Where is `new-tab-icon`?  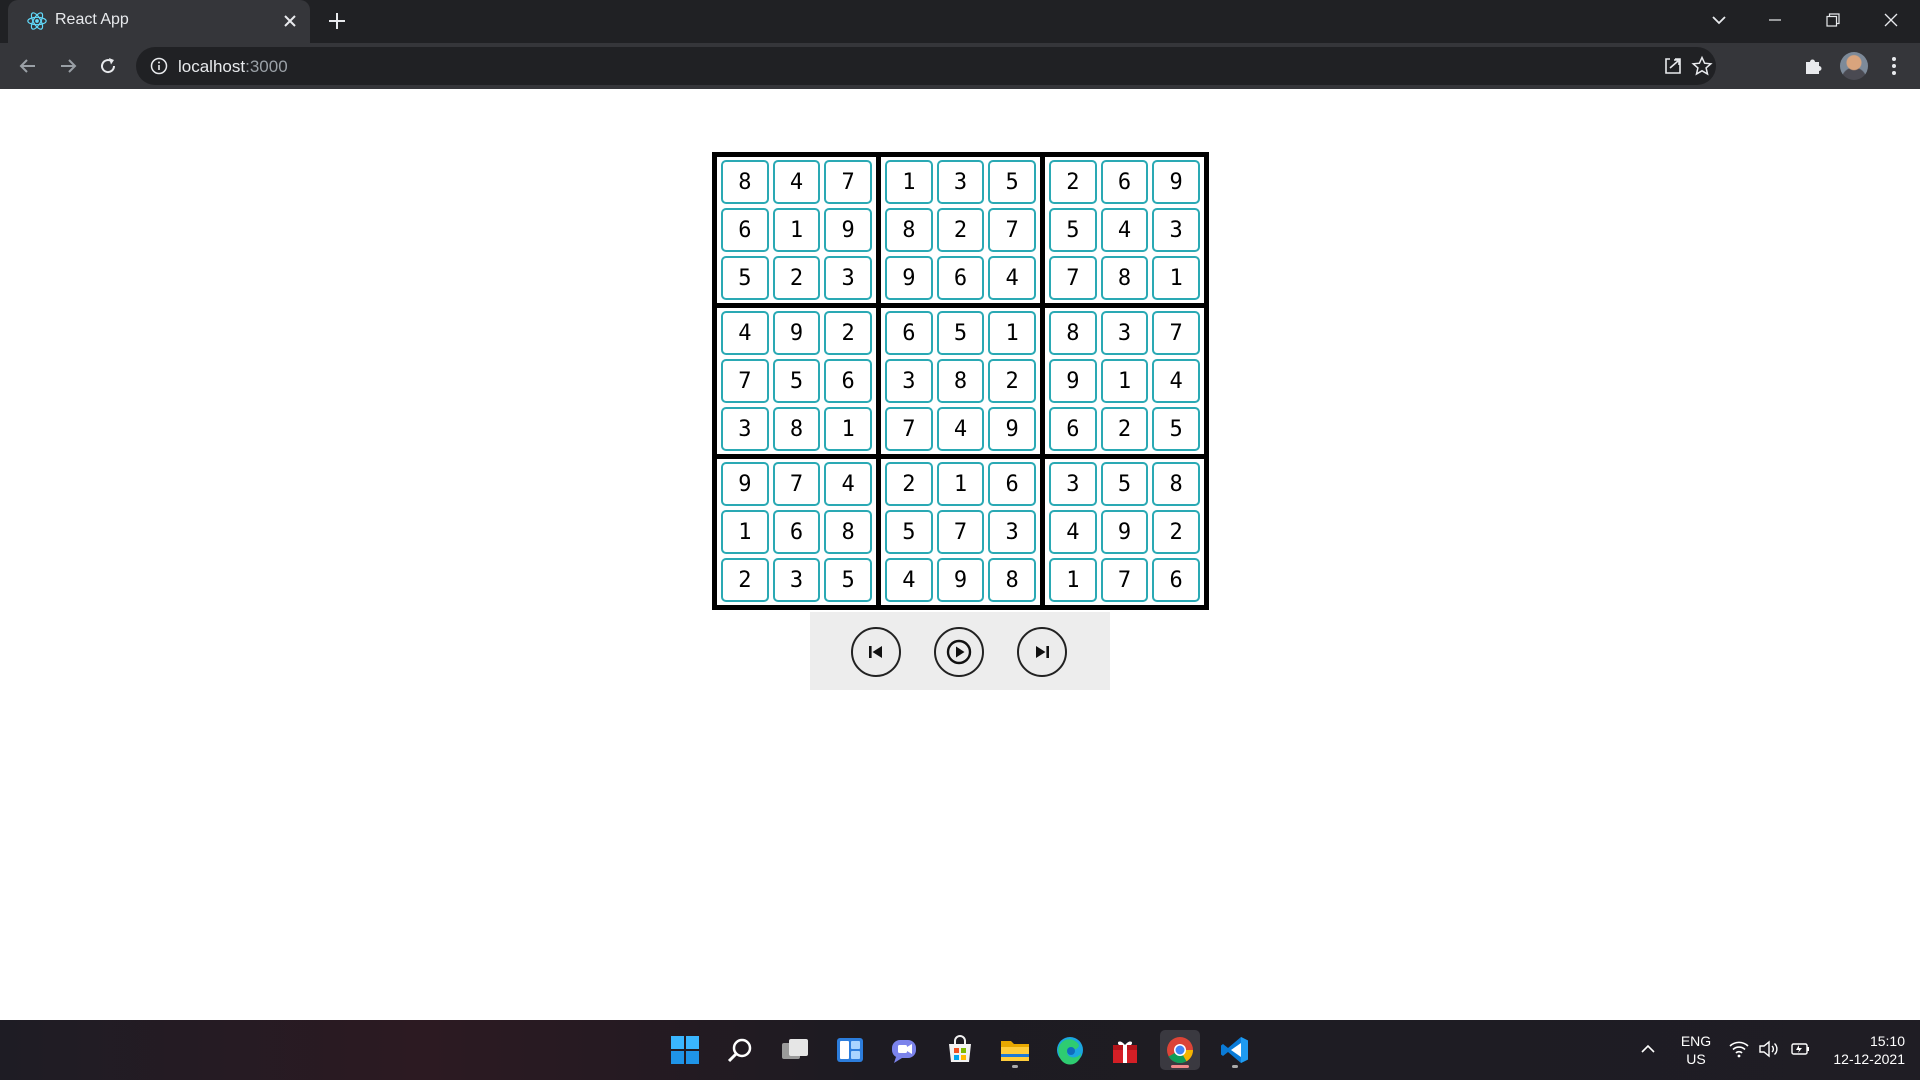
new-tab-icon is located at coordinates (337, 21).